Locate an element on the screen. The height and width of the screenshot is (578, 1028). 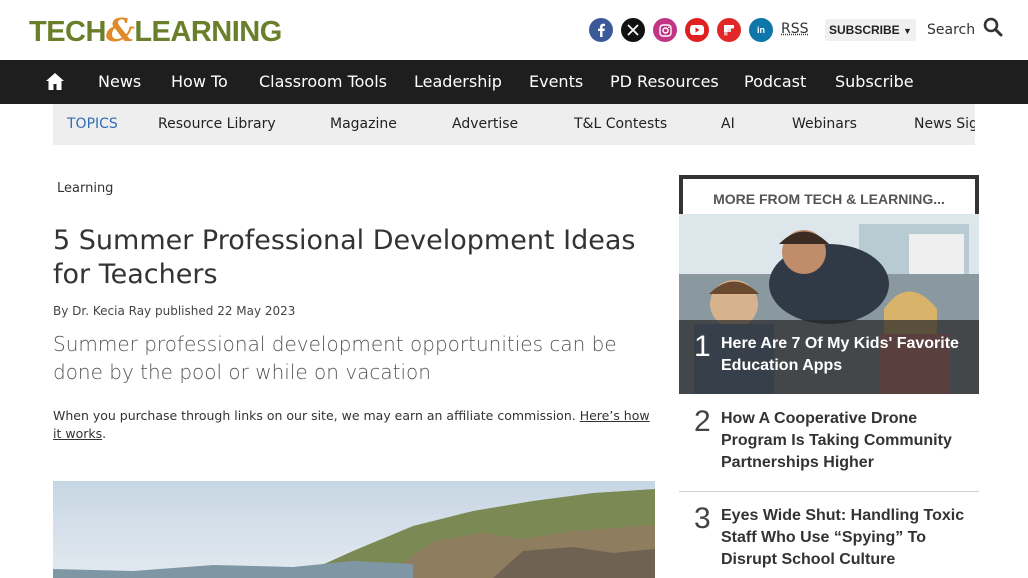
nav-item-classroom-tools: Classroom Tools is located at coordinates (323, 82).